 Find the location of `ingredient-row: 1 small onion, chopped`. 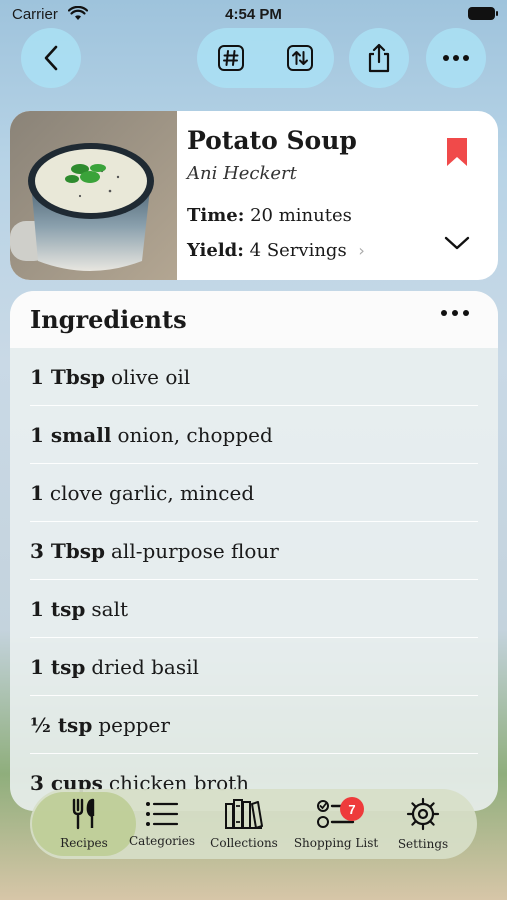

ingredient-row: 1 small onion, chopped is located at coordinates (254, 435).